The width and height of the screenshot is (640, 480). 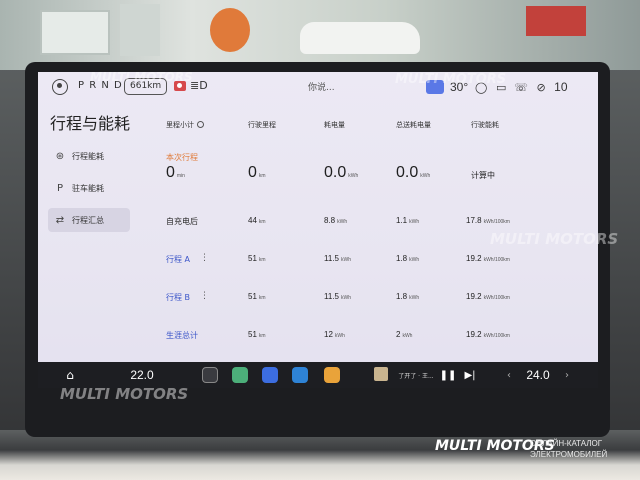 What do you see at coordinates (483, 175) in the screenshot?
I see `trip-consumption: 计算中` at bounding box center [483, 175].